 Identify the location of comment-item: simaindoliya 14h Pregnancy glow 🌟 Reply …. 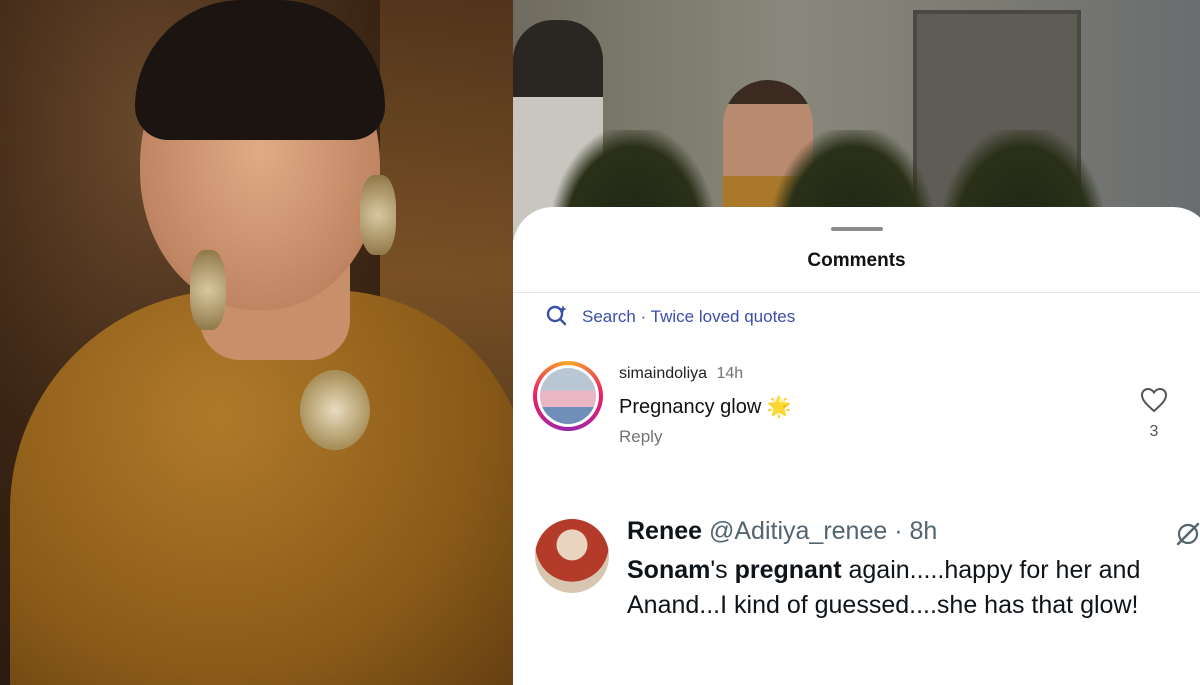
(858, 404).